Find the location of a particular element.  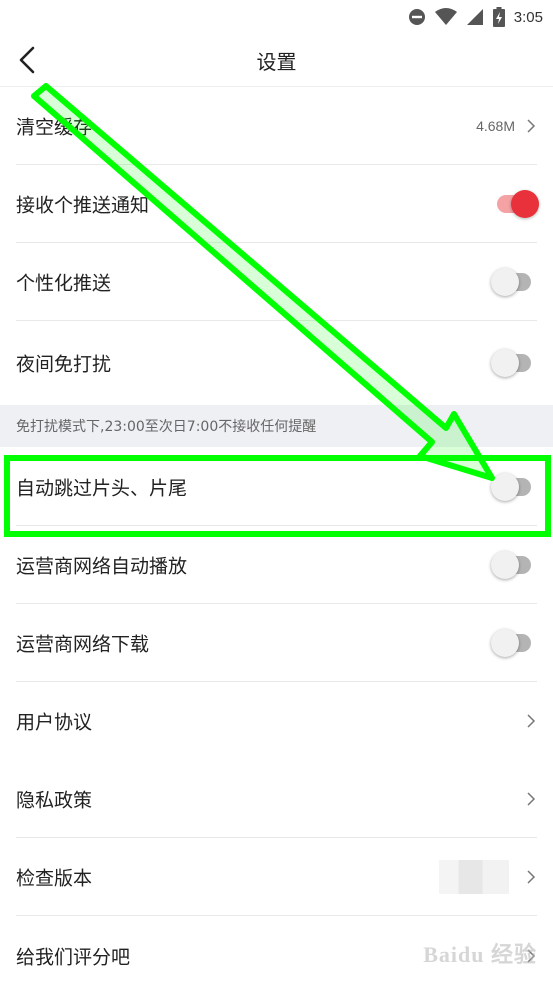

personalized-push-toggle is located at coordinates (511, 281).